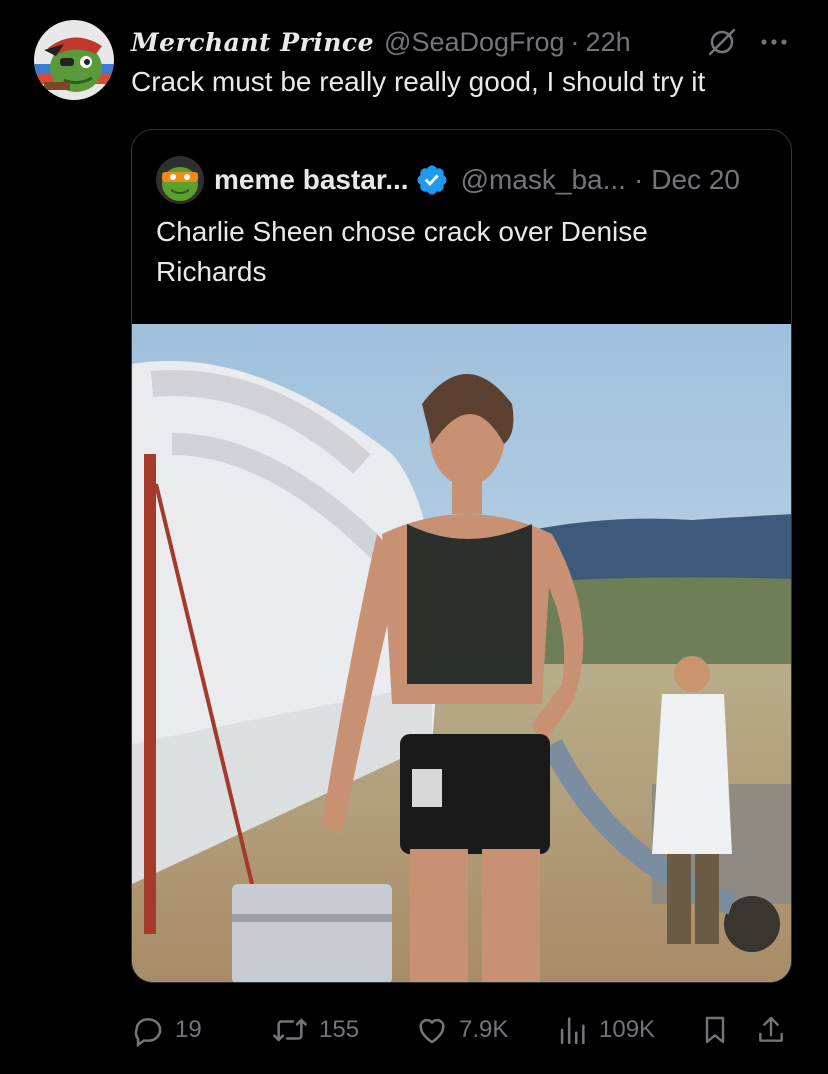 Image resolution: width=828 pixels, height=1074 pixels. Describe the element at coordinates (188, 1029) in the screenshot. I see `reply-count: 19` at that location.